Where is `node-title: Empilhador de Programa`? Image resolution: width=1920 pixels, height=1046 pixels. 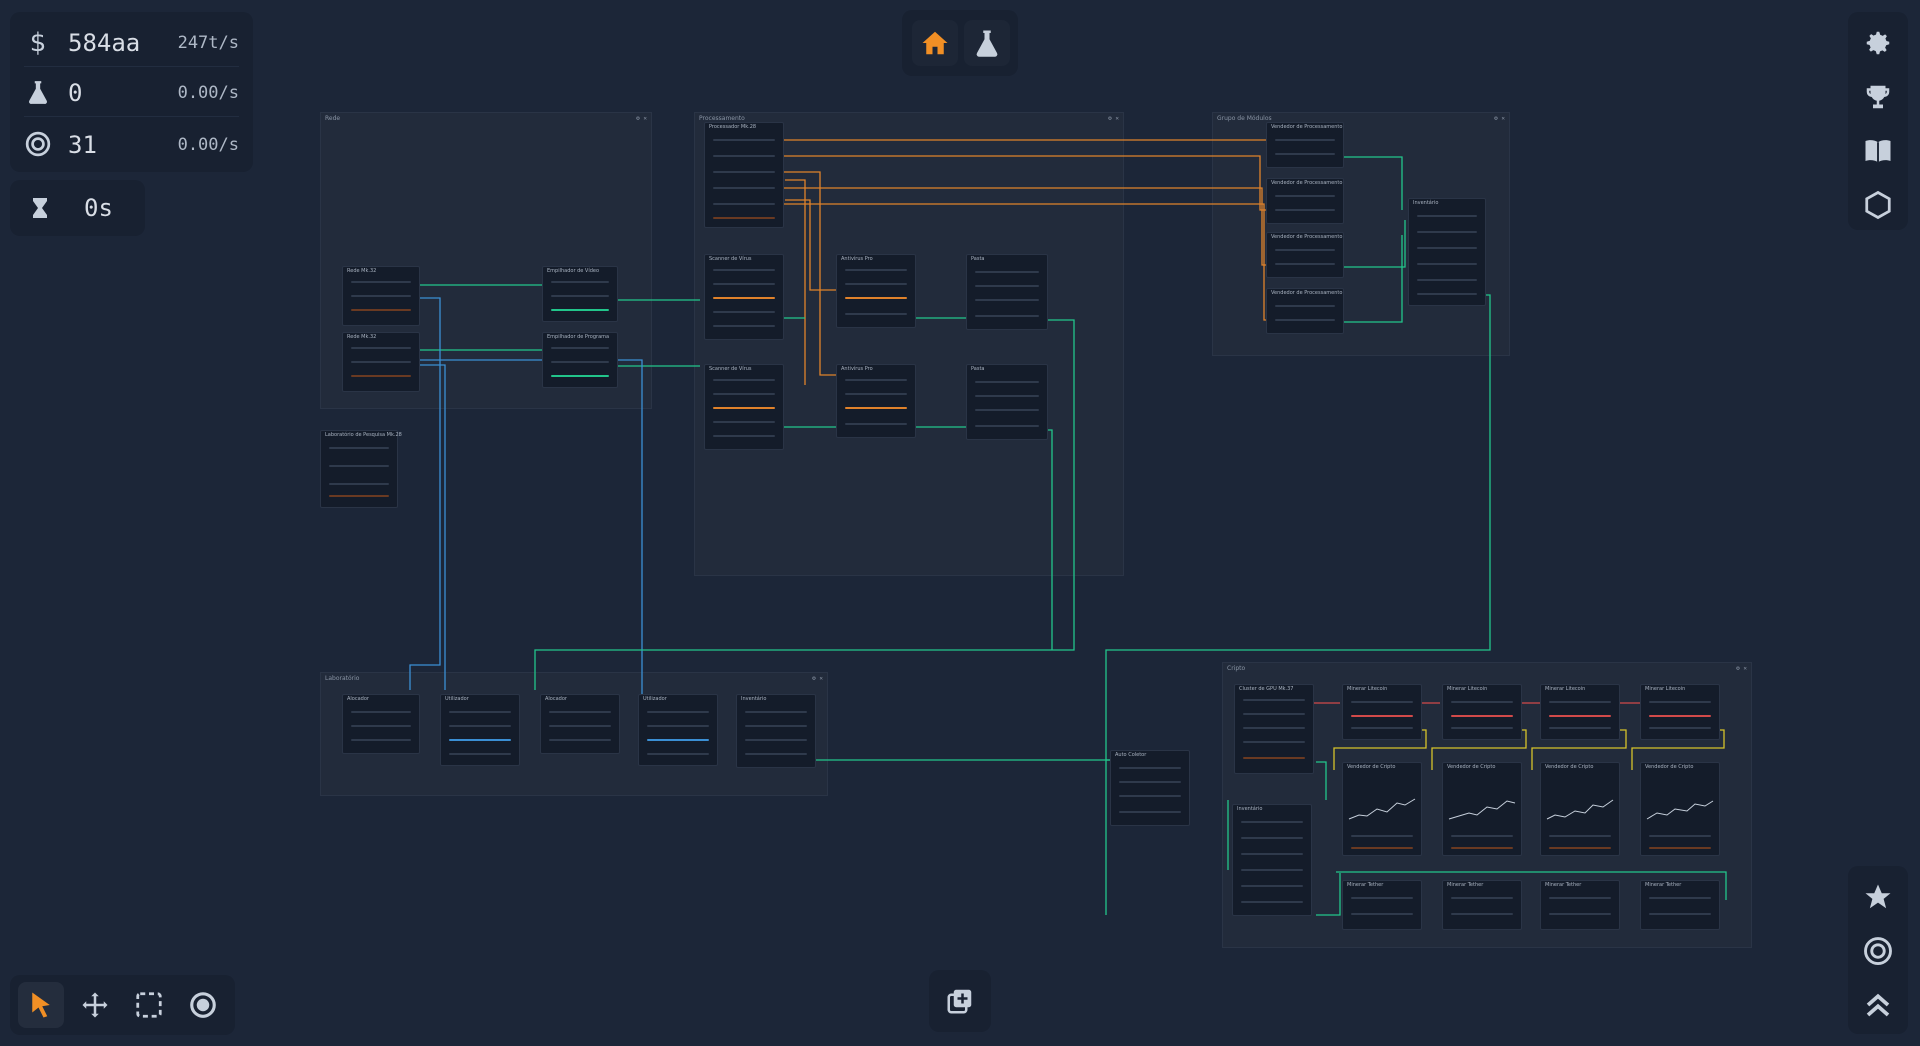 node-title: Empilhador de Programa is located at coordinates (578, 337).